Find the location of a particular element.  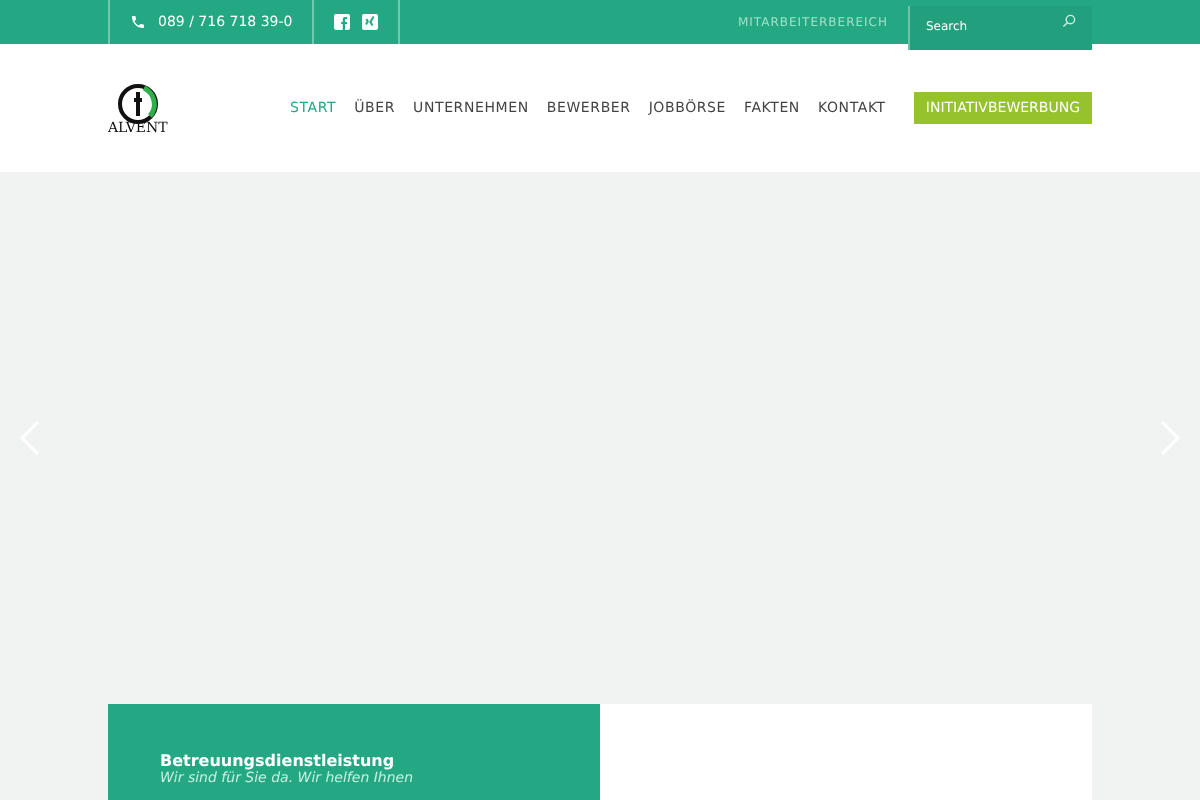

search-icon is located at coordinates (1069, 21).